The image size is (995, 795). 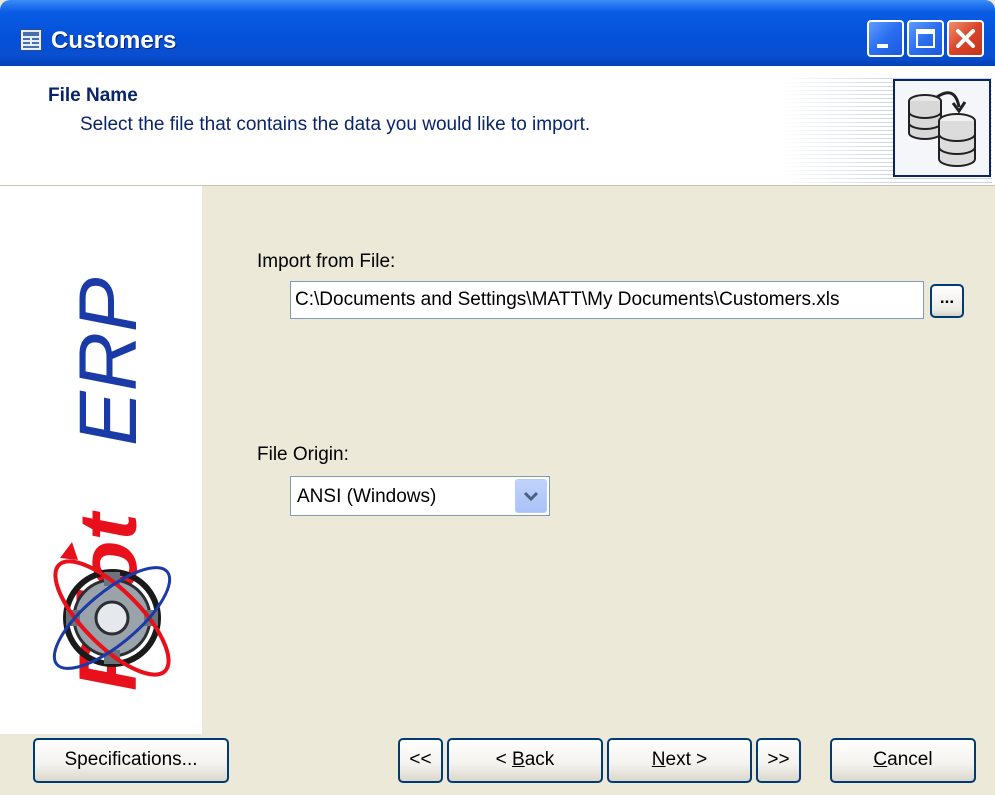 What do you see at coordinates (303, 454) in the screenshot?
I see `file-origin-label: File Origin:` at bounding box center [303, 454].